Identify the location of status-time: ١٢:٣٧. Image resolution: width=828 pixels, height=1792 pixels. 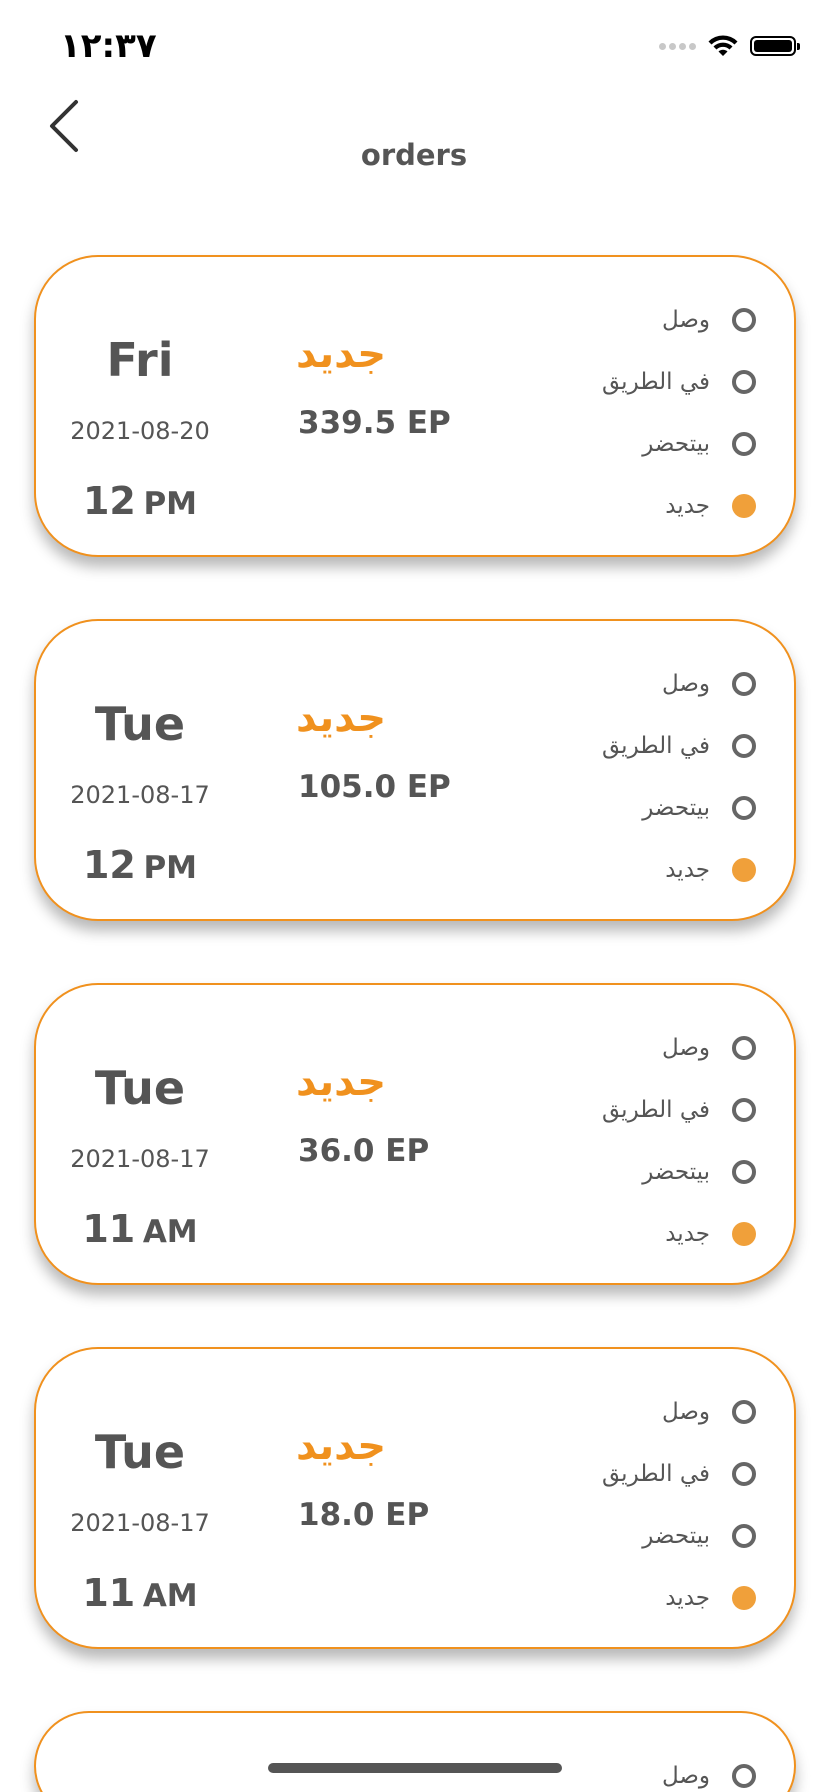
(108, 46).